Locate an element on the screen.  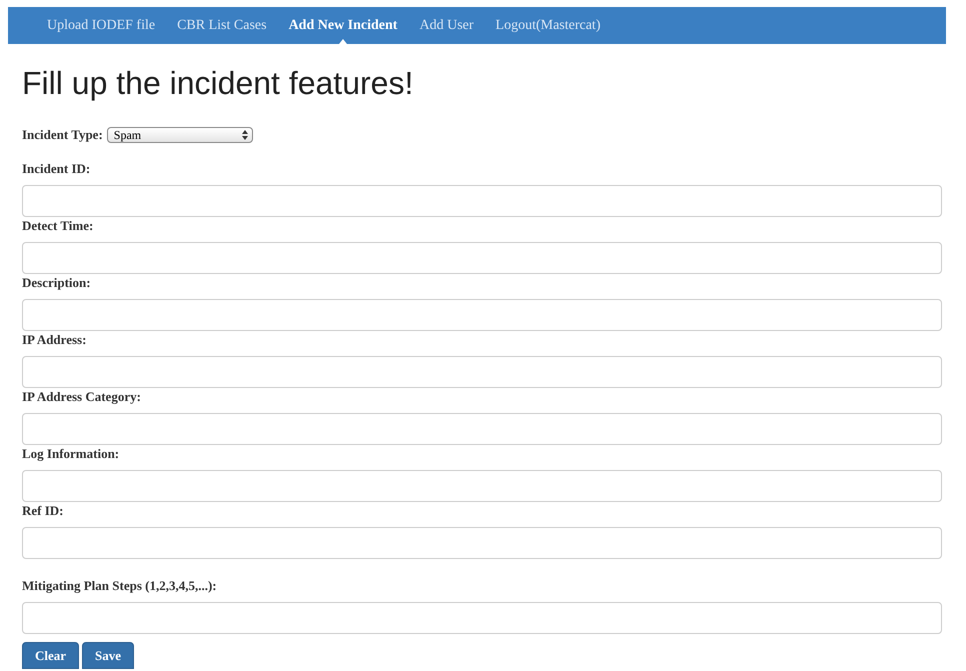
field-label: IP Address Category: is located at coordinates (82, 397).